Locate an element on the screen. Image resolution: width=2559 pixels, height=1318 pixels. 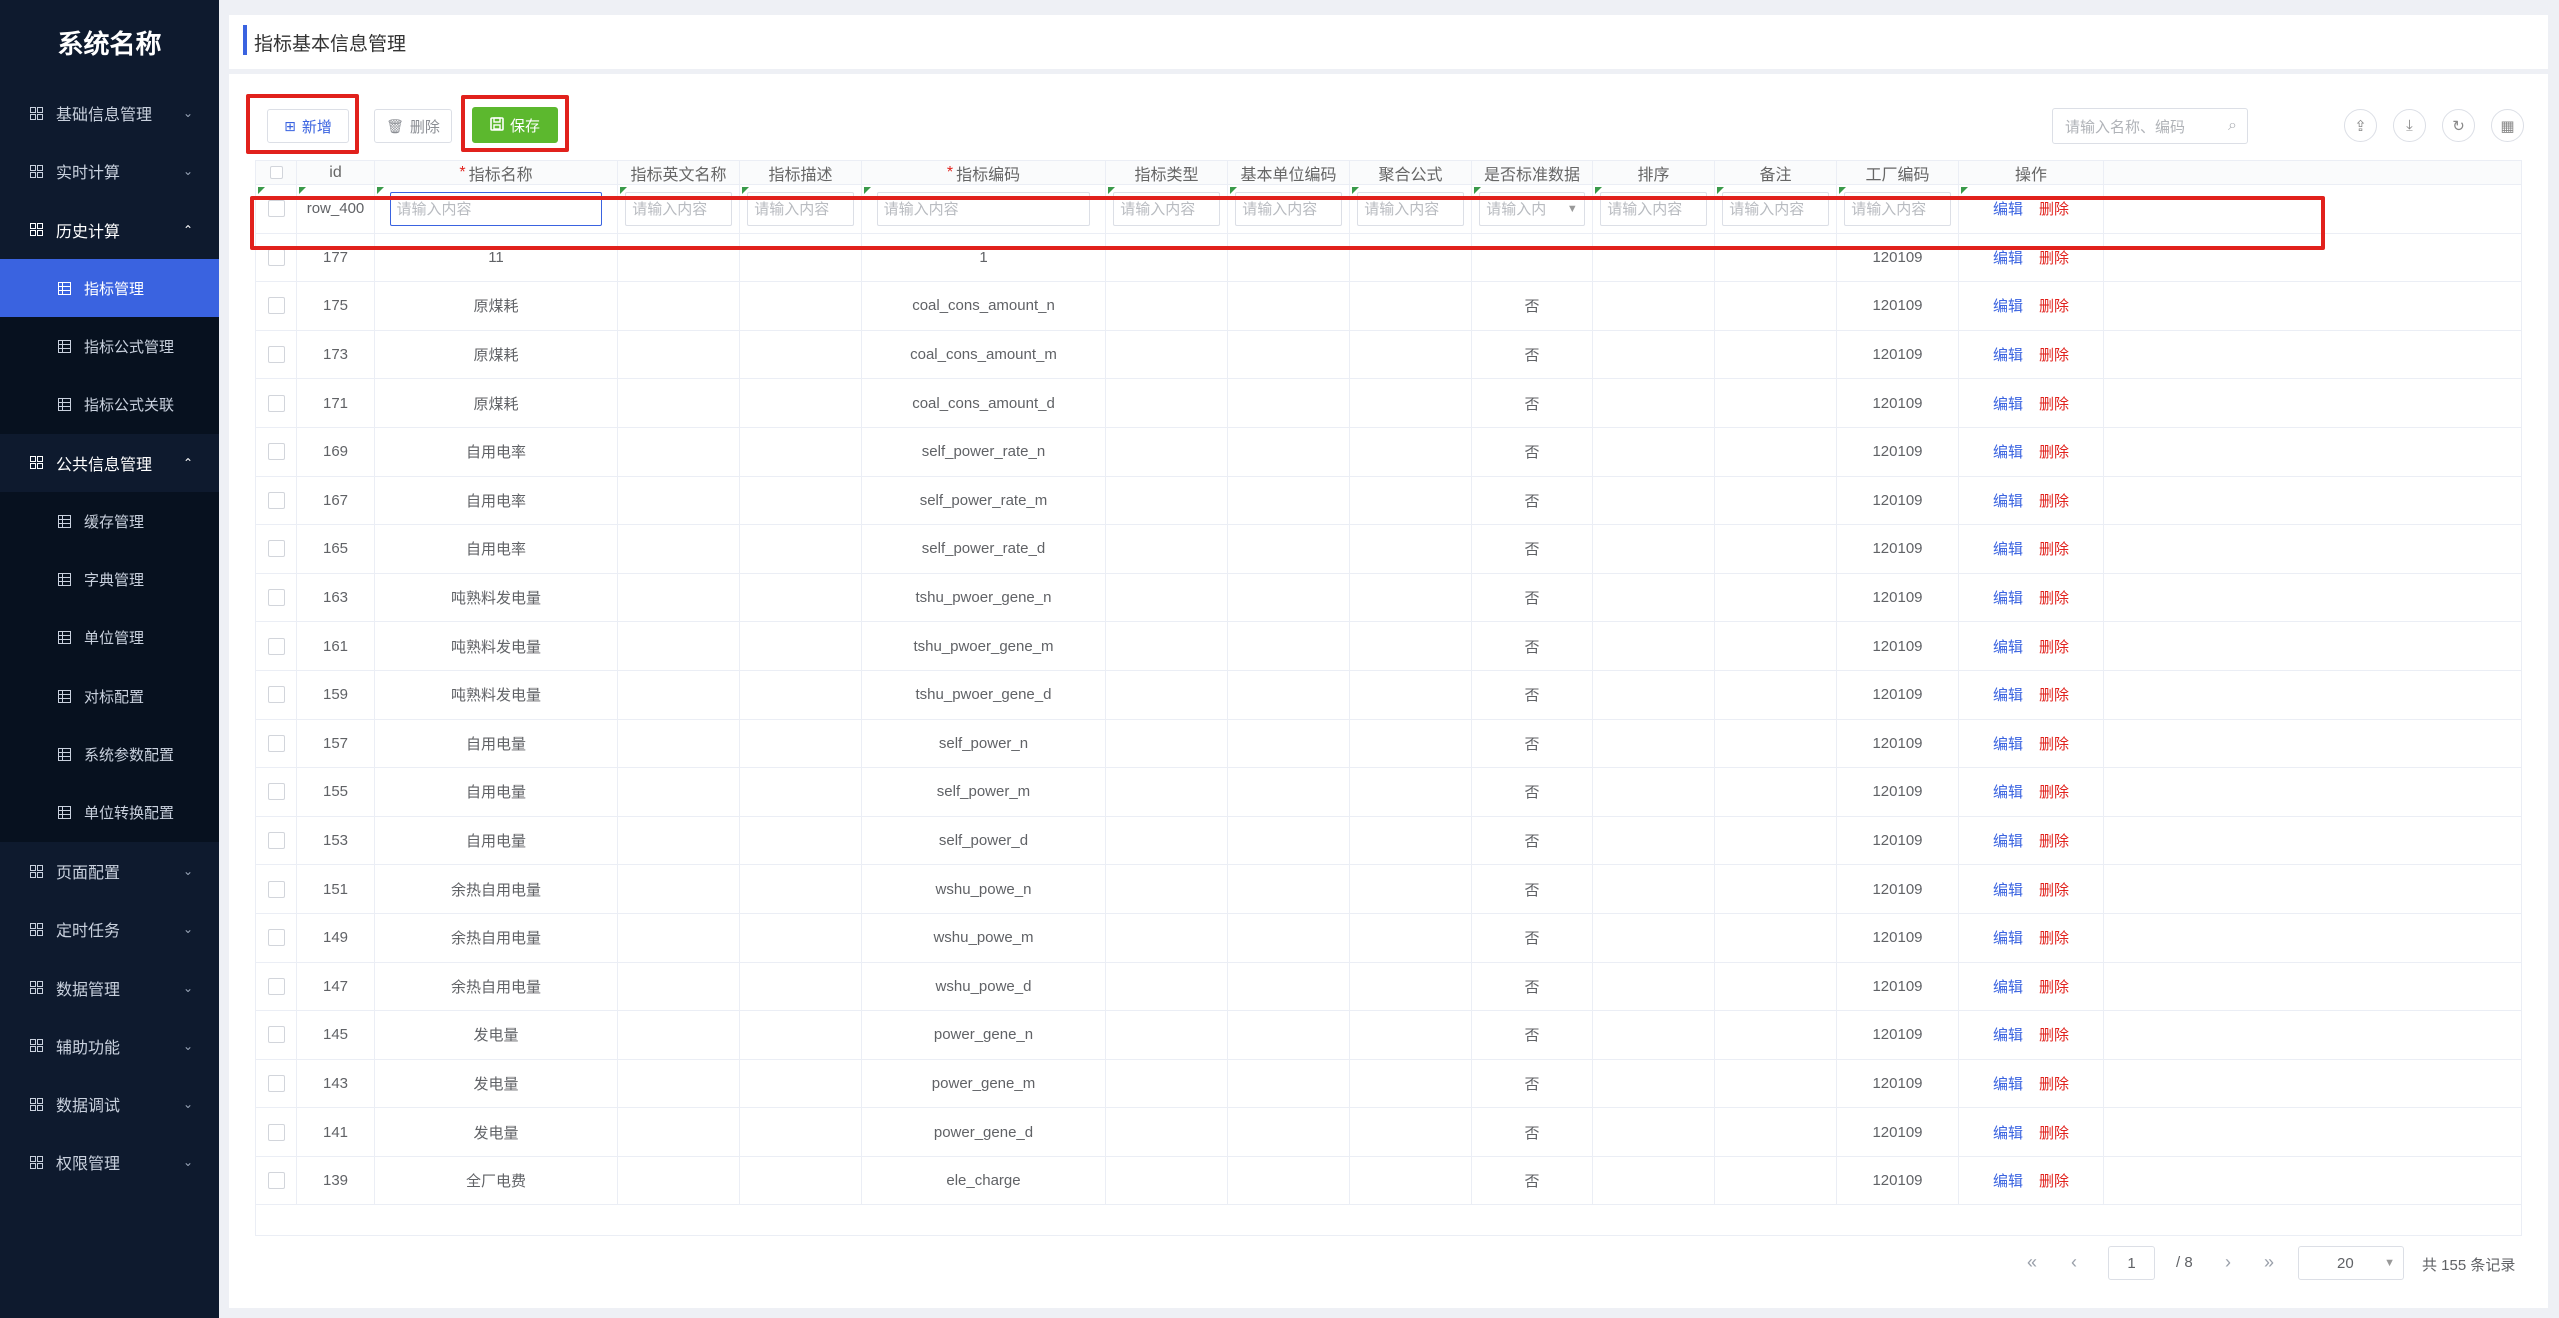
sidebar-subitem: 指标公式管理 is located at coordinates (109, 346).